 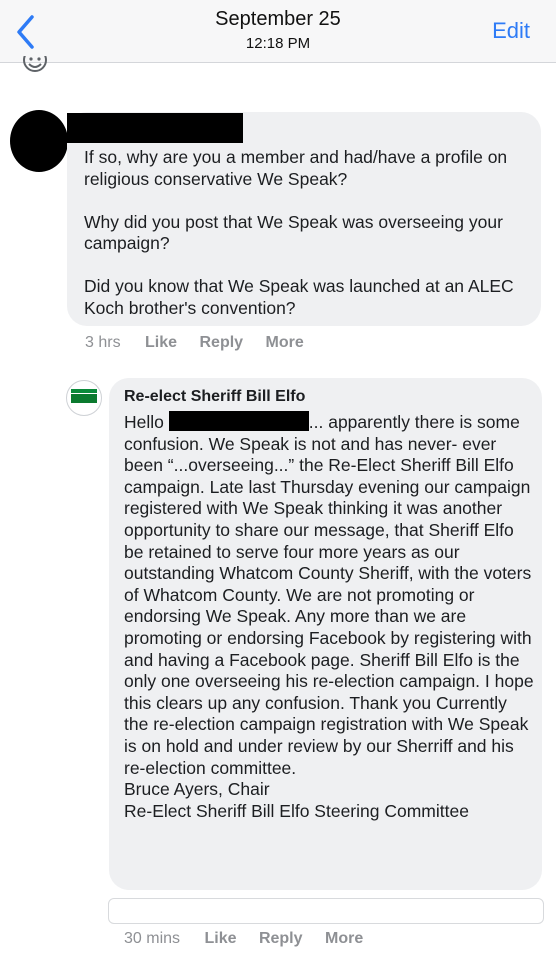 What do you see at coordinates (152, 938) in the screenshot?
I see `comment-time: 30 mins` at bounding box center [152, 938].